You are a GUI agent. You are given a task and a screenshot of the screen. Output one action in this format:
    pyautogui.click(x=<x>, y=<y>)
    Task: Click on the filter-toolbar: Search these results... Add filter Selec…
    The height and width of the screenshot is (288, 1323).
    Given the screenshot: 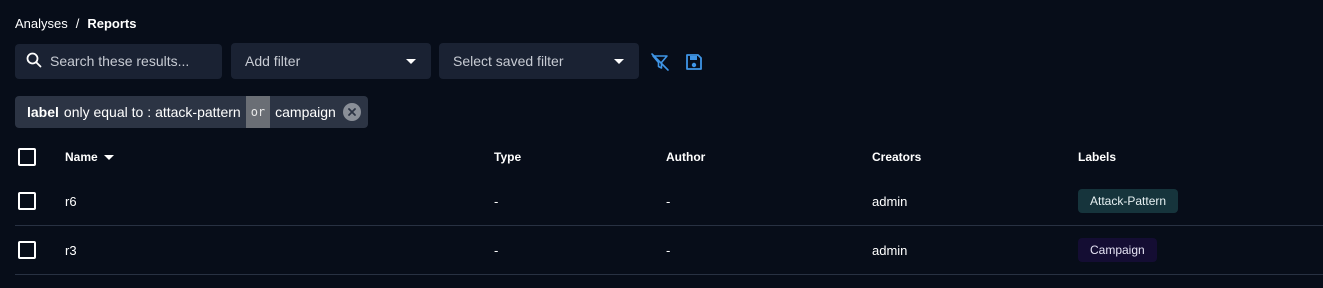 What is the action you would take?
    pyautogui.click(x=358, y=61)
    